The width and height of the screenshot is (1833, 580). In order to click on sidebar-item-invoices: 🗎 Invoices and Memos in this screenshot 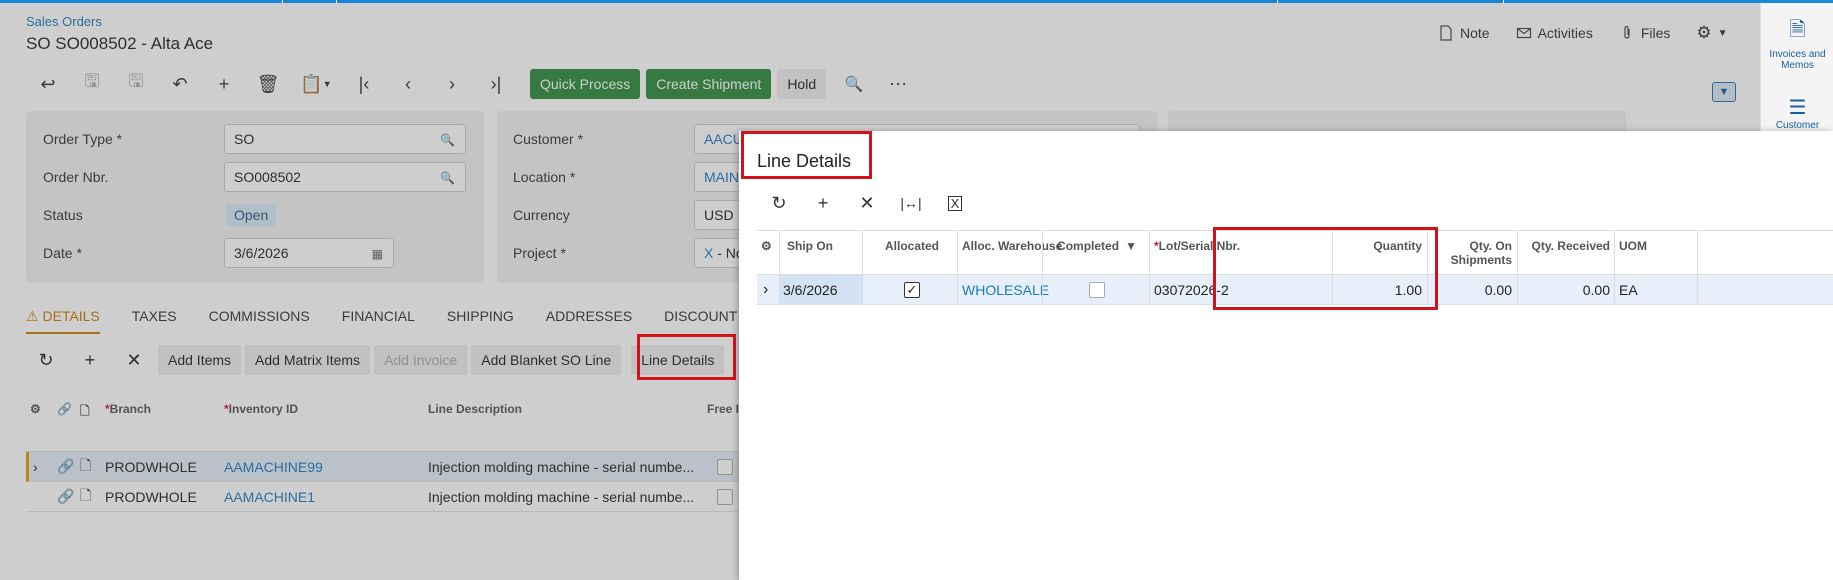, I will do `click(1797, 43)`.